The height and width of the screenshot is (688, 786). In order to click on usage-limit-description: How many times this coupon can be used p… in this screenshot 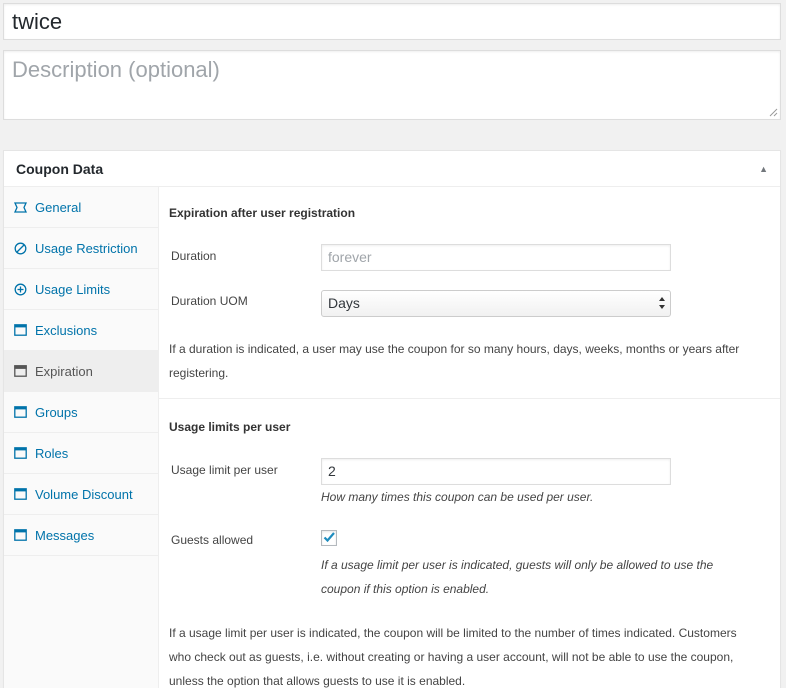, I will do `click(457, 497)`.